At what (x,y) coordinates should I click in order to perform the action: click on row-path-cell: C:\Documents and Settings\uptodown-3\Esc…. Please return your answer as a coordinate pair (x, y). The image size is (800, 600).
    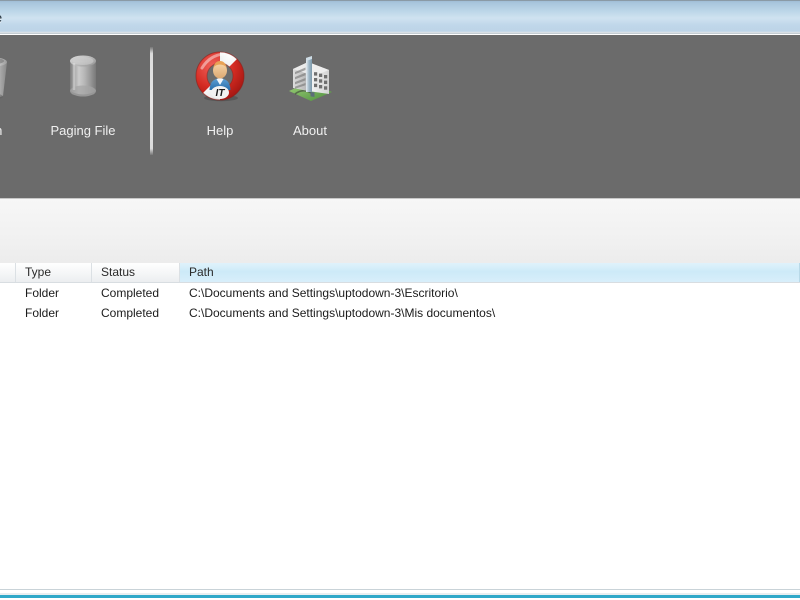
    Looking at the image, I should click on (323, 293).